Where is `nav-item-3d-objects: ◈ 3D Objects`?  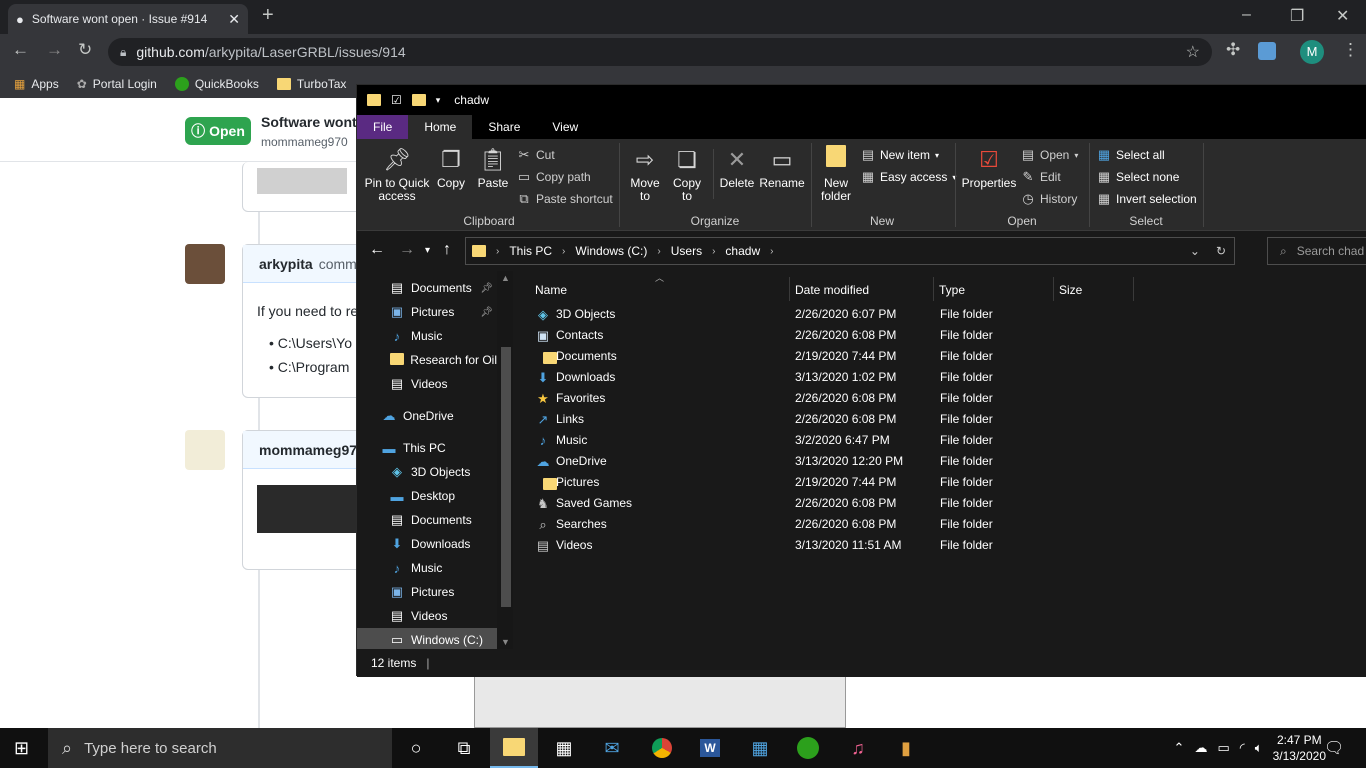
nav-item-3d-objects: ◈ 3D Objects is located at coordinates (427, 472).